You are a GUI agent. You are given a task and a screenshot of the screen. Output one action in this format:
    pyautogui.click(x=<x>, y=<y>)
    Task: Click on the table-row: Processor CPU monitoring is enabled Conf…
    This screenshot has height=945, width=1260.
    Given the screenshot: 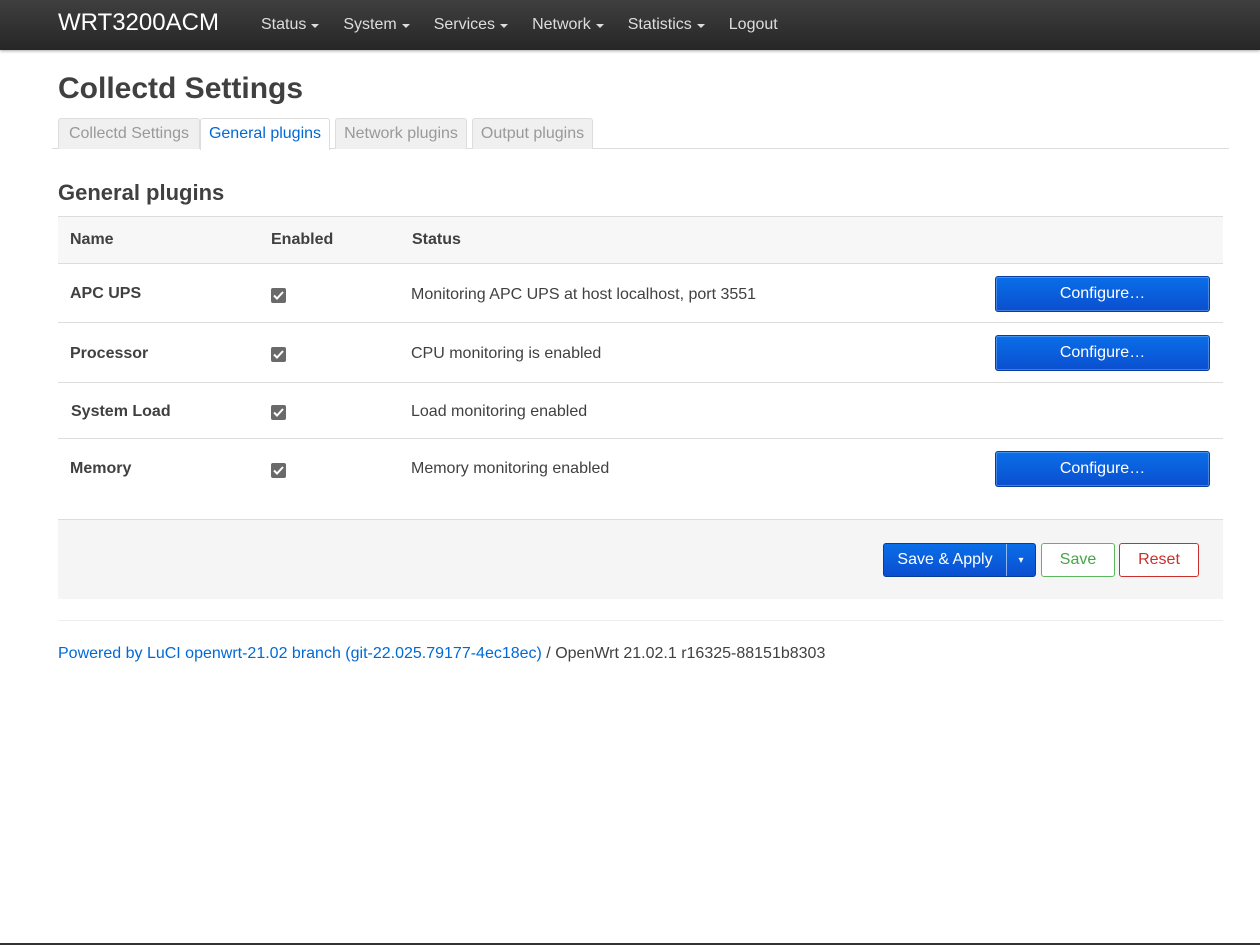 What is the action you would take?
    pyautogui.click(x=640, y=353)
    